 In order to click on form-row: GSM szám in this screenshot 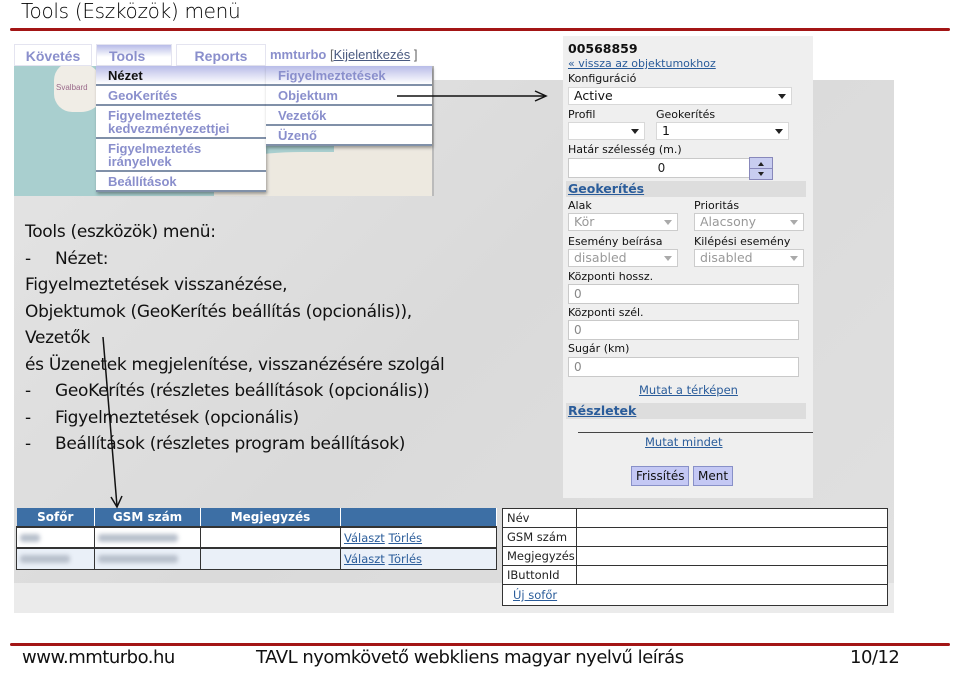, I will do `click(695, 537)`.